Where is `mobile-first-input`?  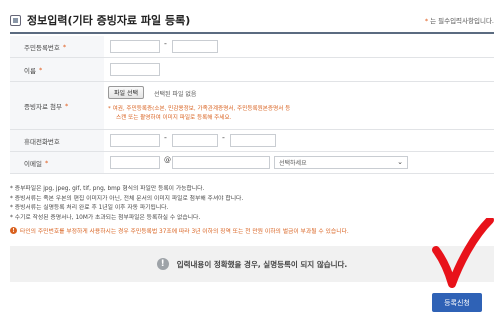
mobile-first-input is located at coordinates (135, 140).